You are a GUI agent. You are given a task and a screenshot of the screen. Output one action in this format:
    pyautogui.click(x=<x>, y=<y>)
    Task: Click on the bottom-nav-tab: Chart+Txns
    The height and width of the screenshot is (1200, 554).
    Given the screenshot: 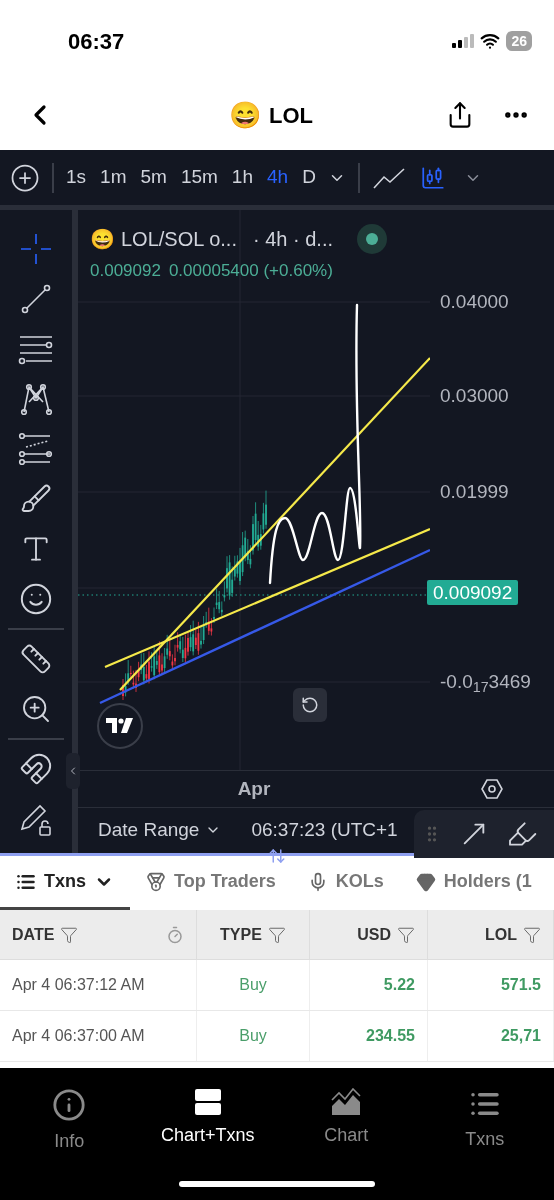 What is the action you would take?
    pyautogui.click(x=207, y=1121)
    